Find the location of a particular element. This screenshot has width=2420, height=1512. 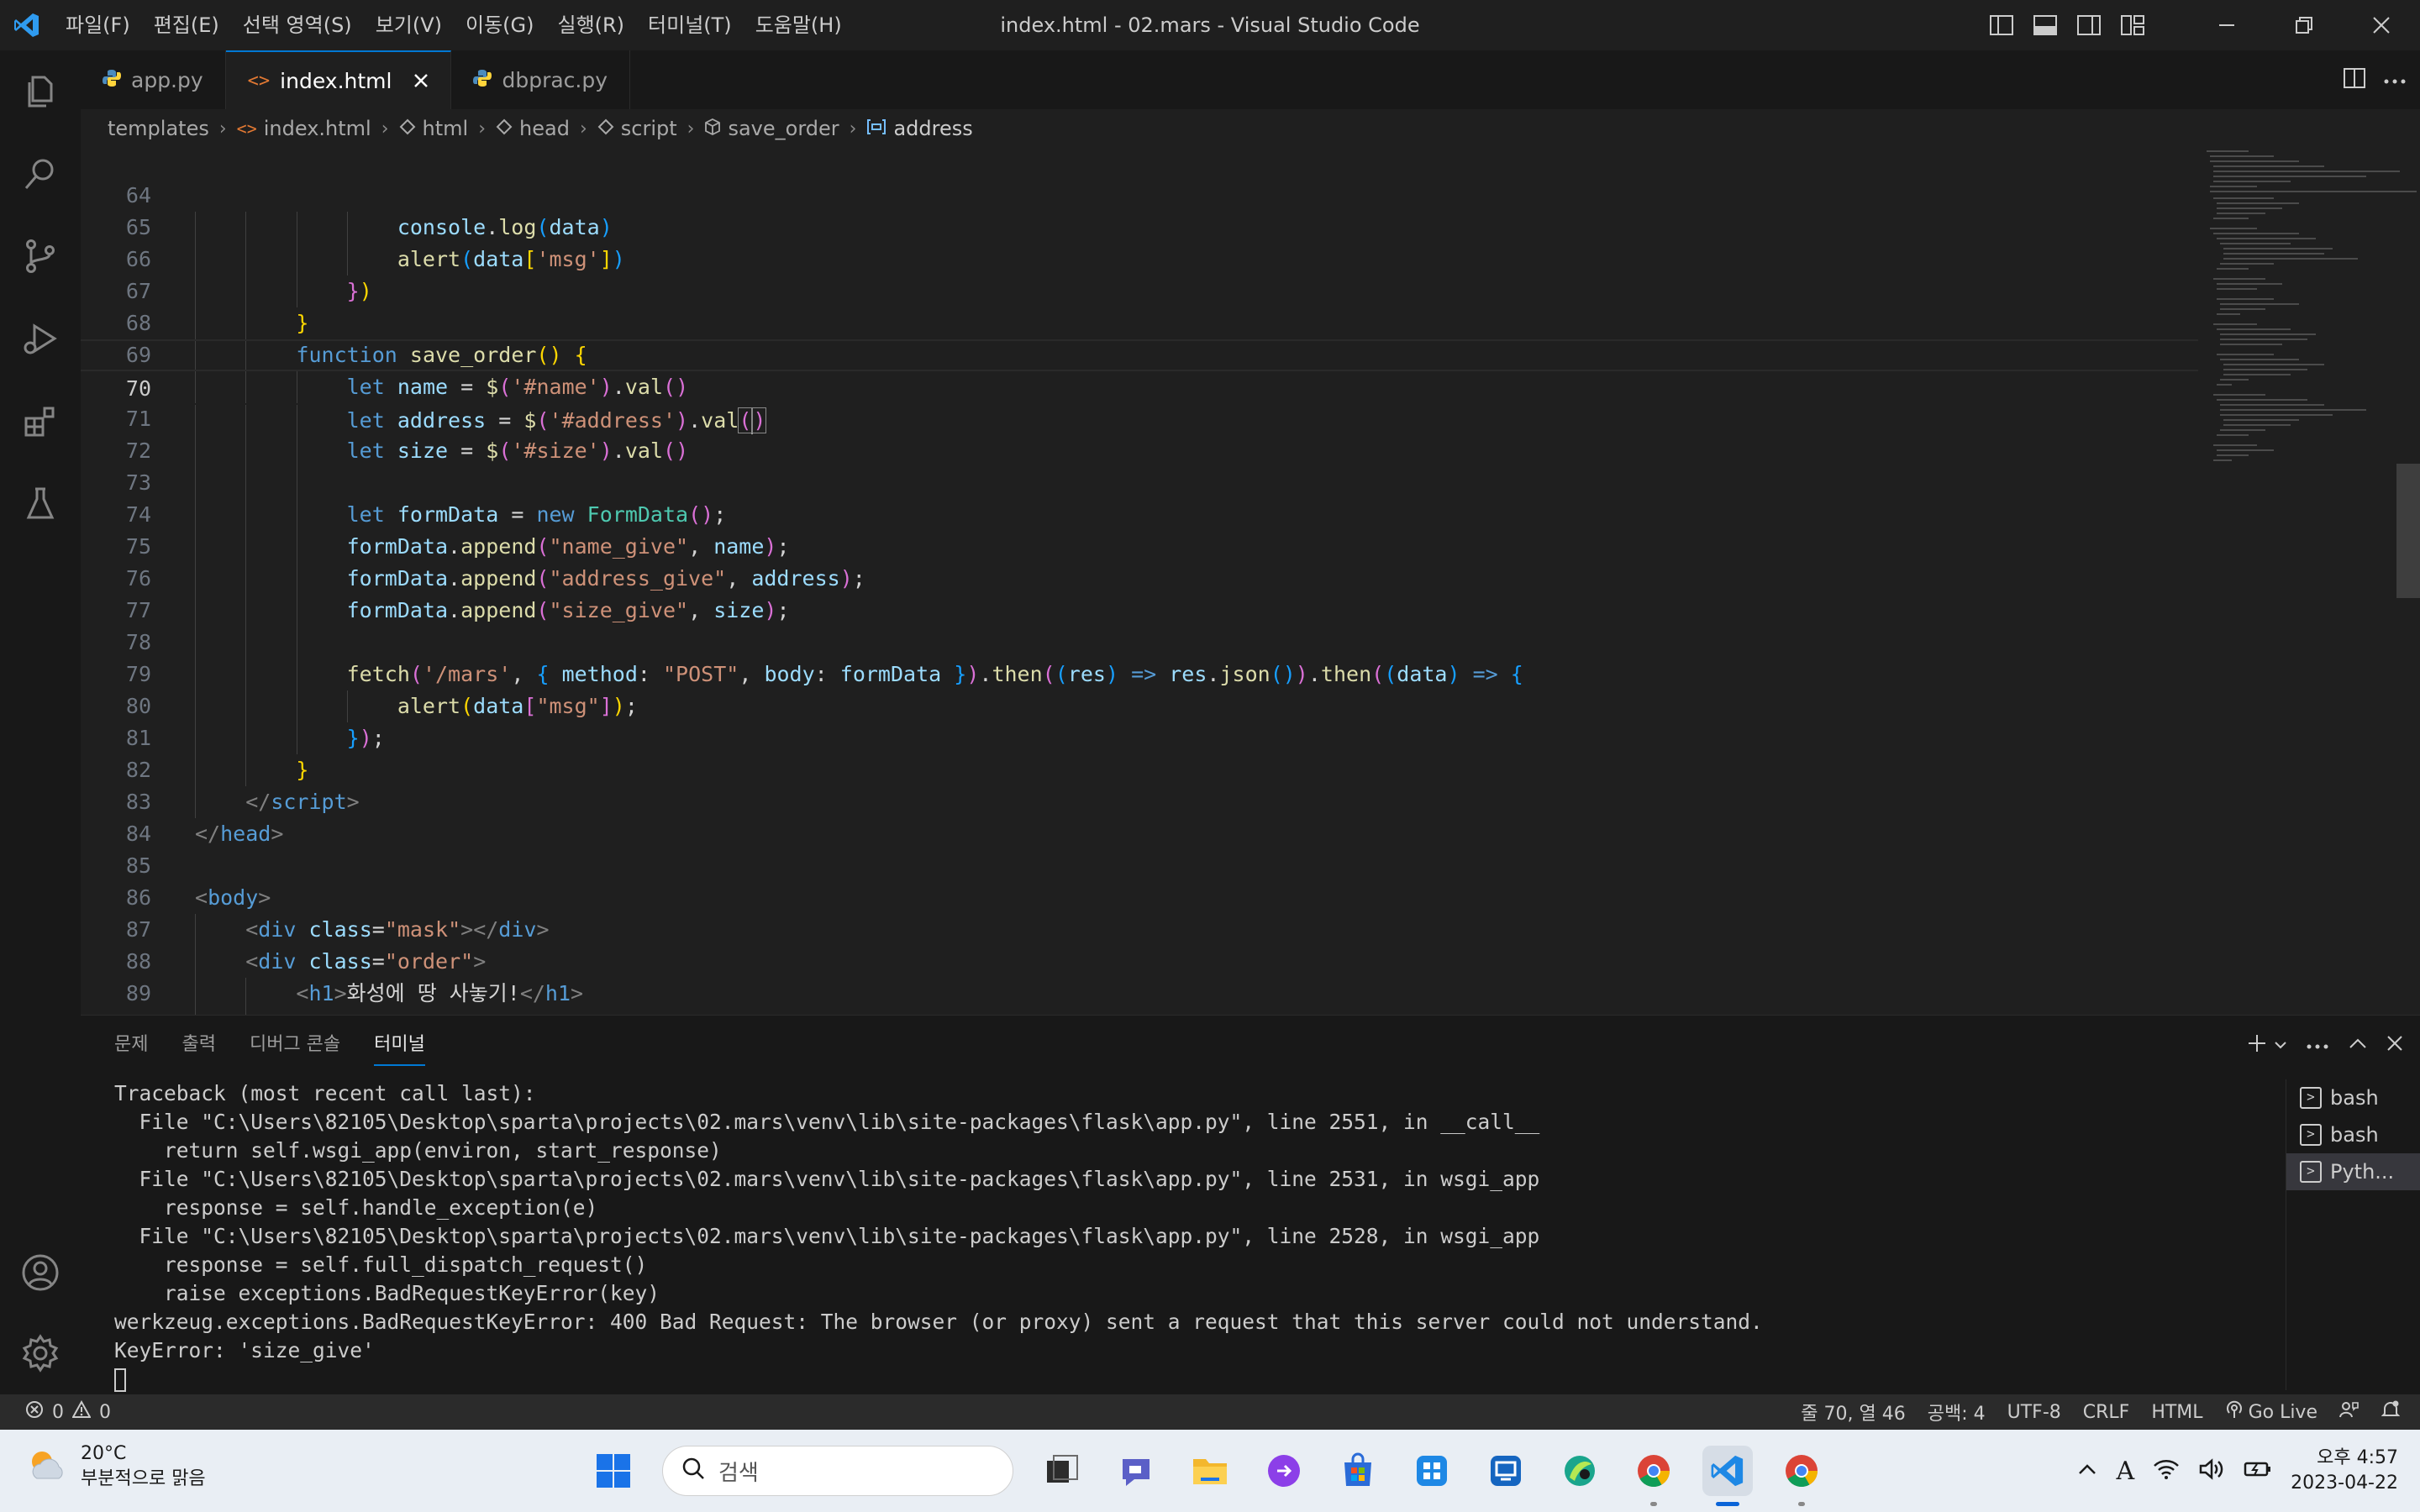

toggle-primary-sidebar-icon is located at coordinates (2001, 25).